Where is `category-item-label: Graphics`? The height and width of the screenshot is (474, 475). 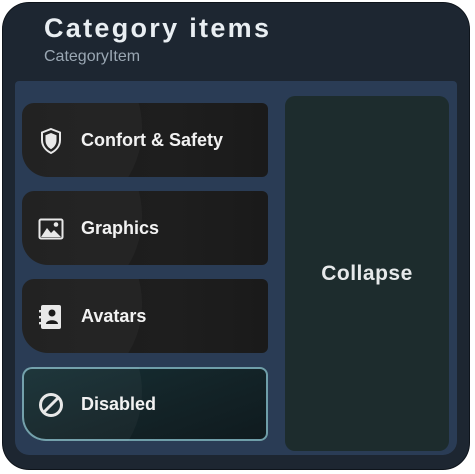
category-item-label: Graphics is located at coordinates (120, 228).